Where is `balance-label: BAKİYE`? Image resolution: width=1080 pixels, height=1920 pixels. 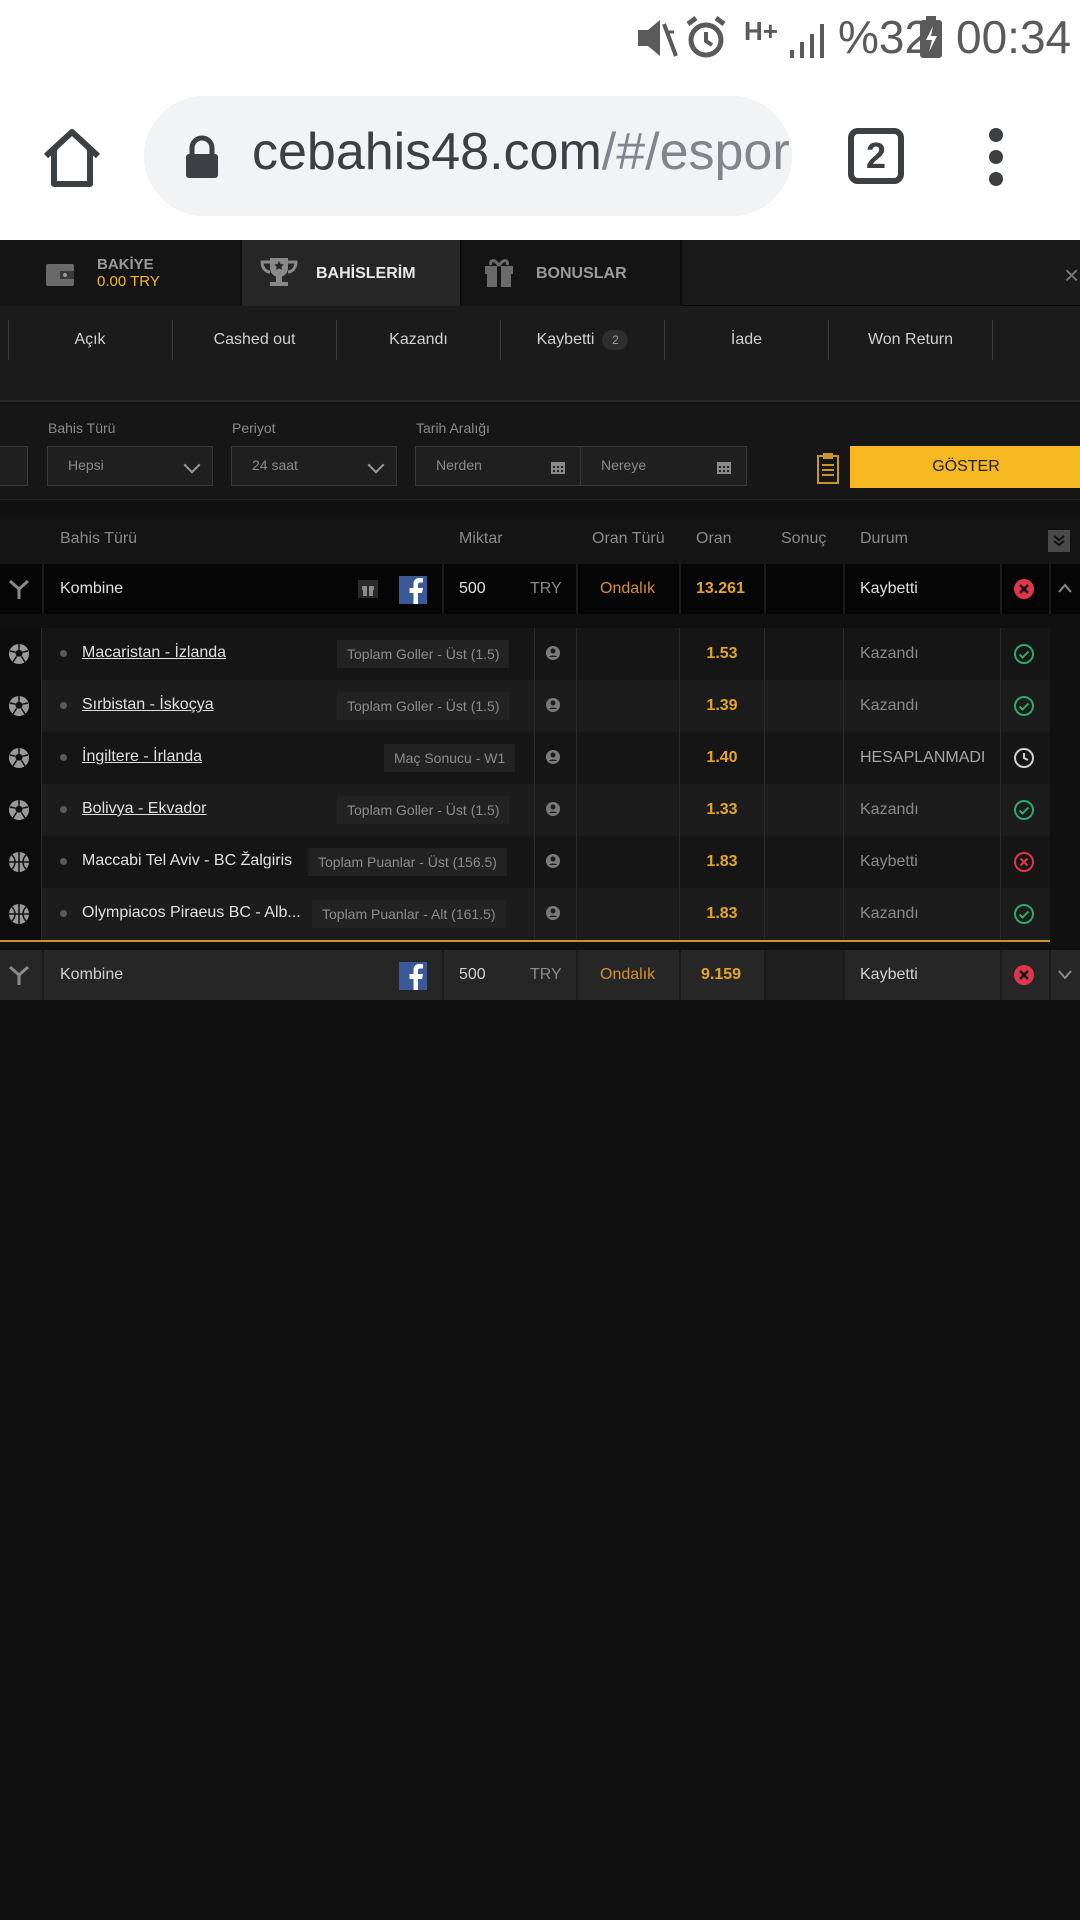 balance-label: BAKİYE is located at coordinates (125, 264).